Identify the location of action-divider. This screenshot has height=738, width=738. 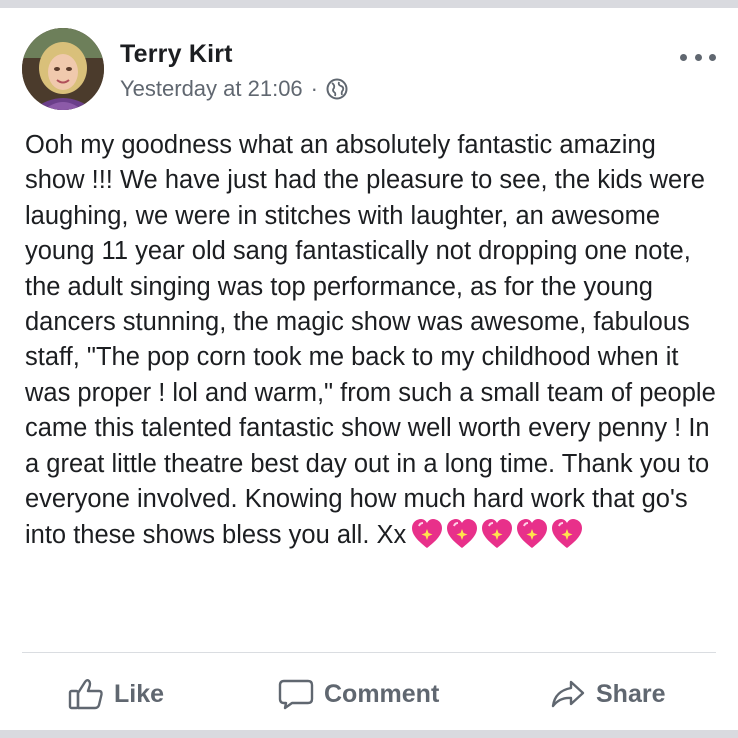
(369, 652).